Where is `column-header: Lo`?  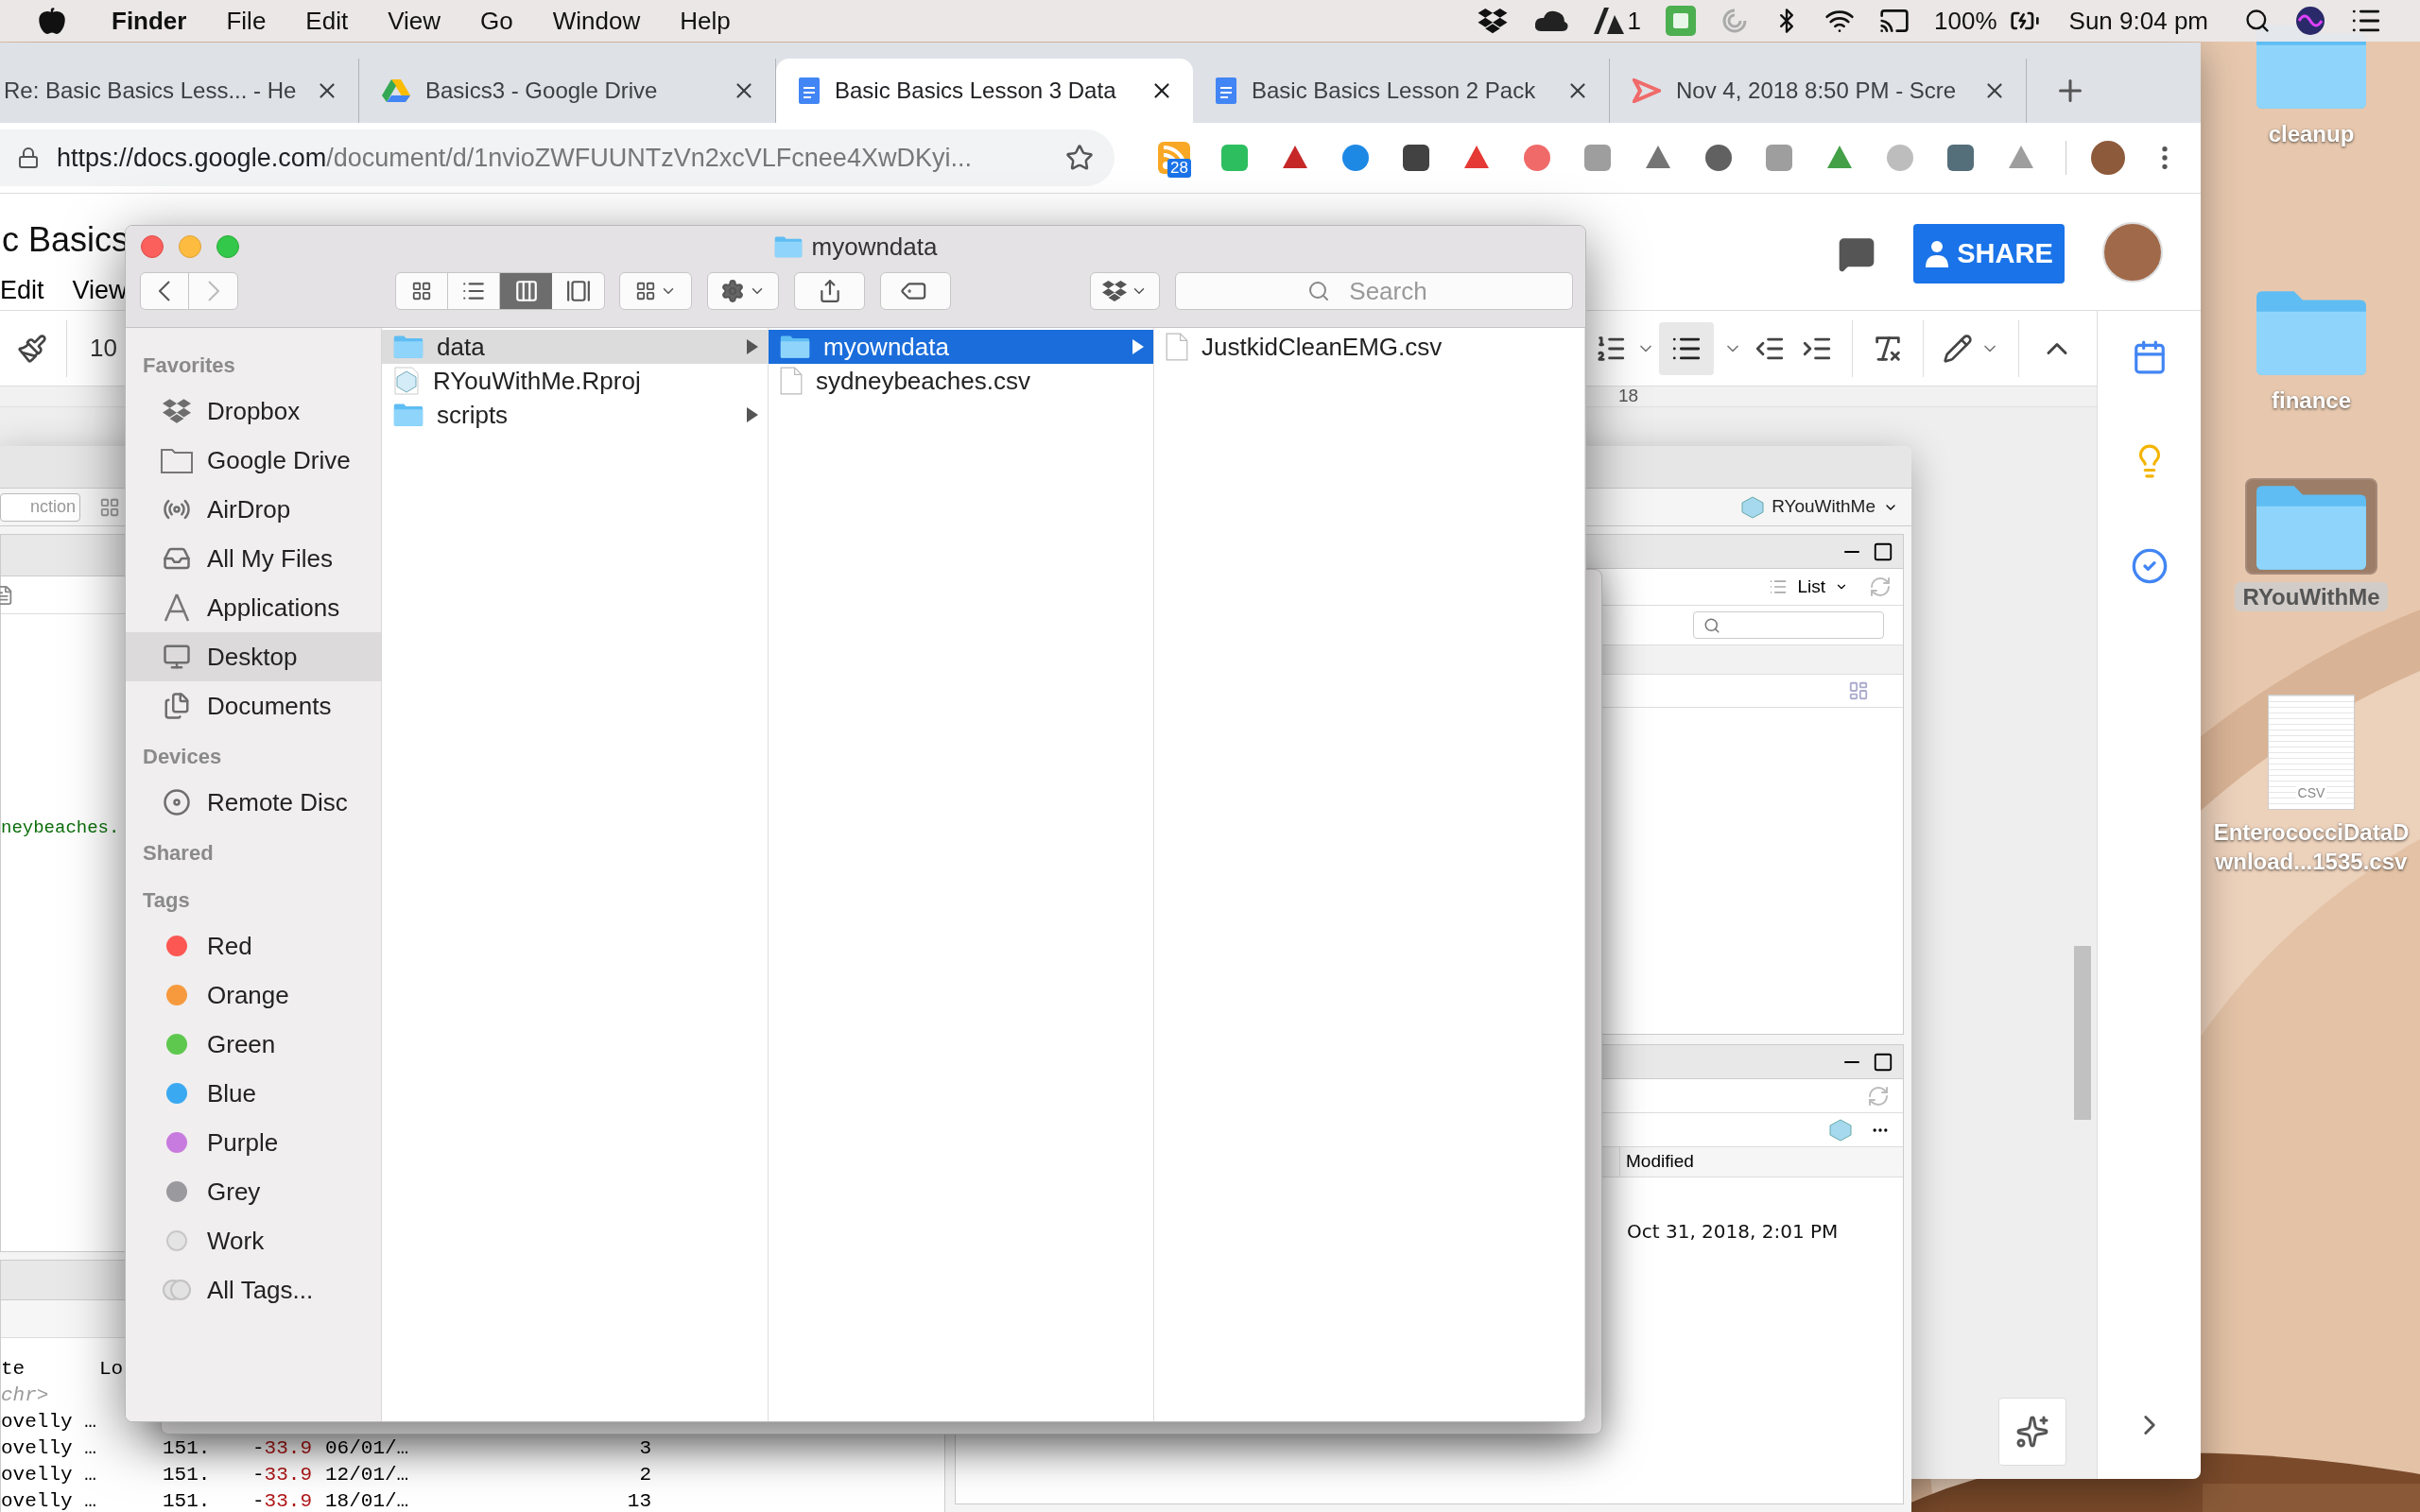
column-header: Lo is located at coordinates (111, 1369).